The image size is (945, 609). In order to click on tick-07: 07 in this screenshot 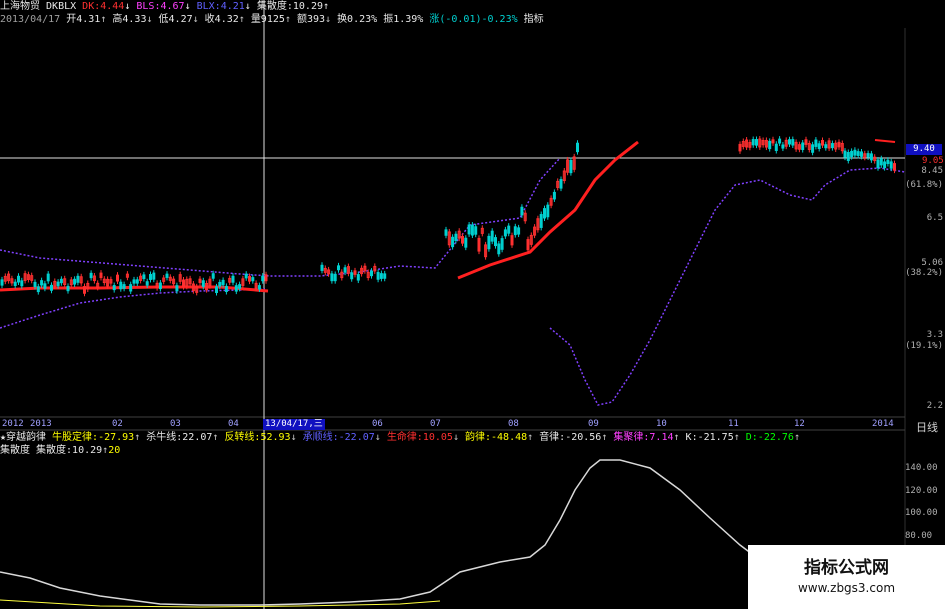, I will do `click(435, 424)`.